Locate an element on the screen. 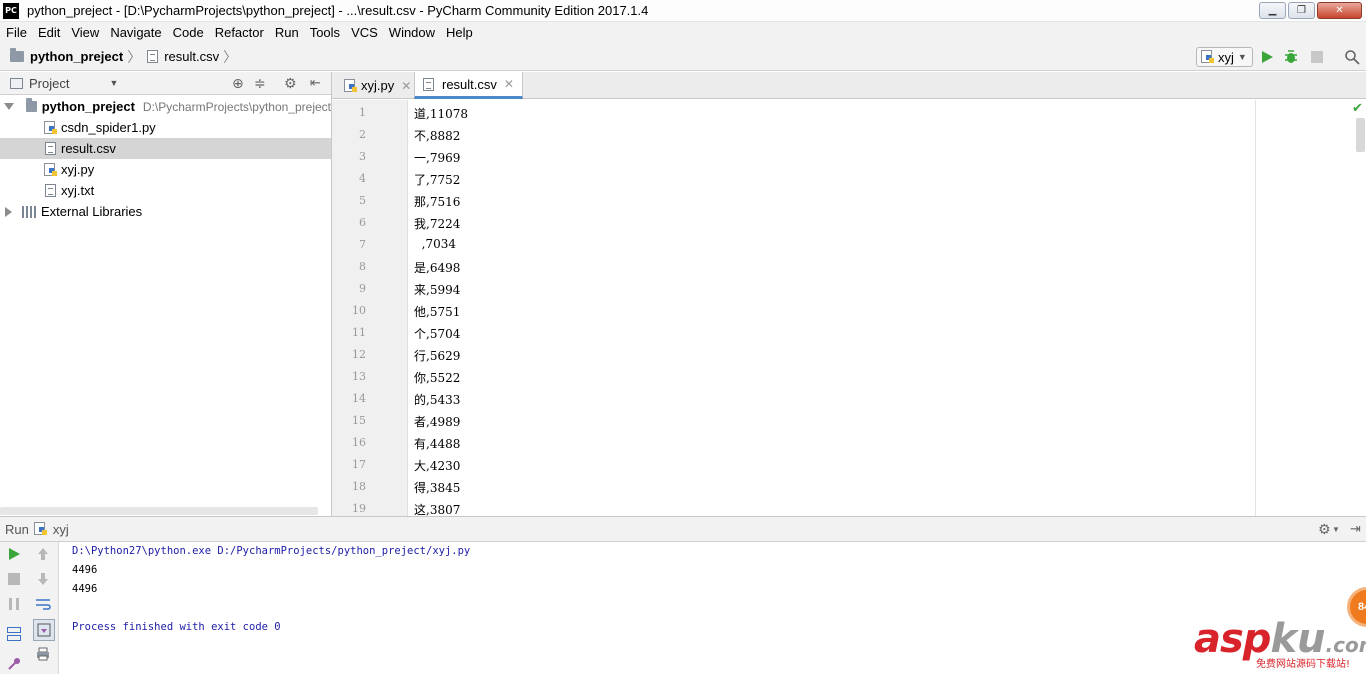  line-number: 17 is located at coordinates (359, 464).